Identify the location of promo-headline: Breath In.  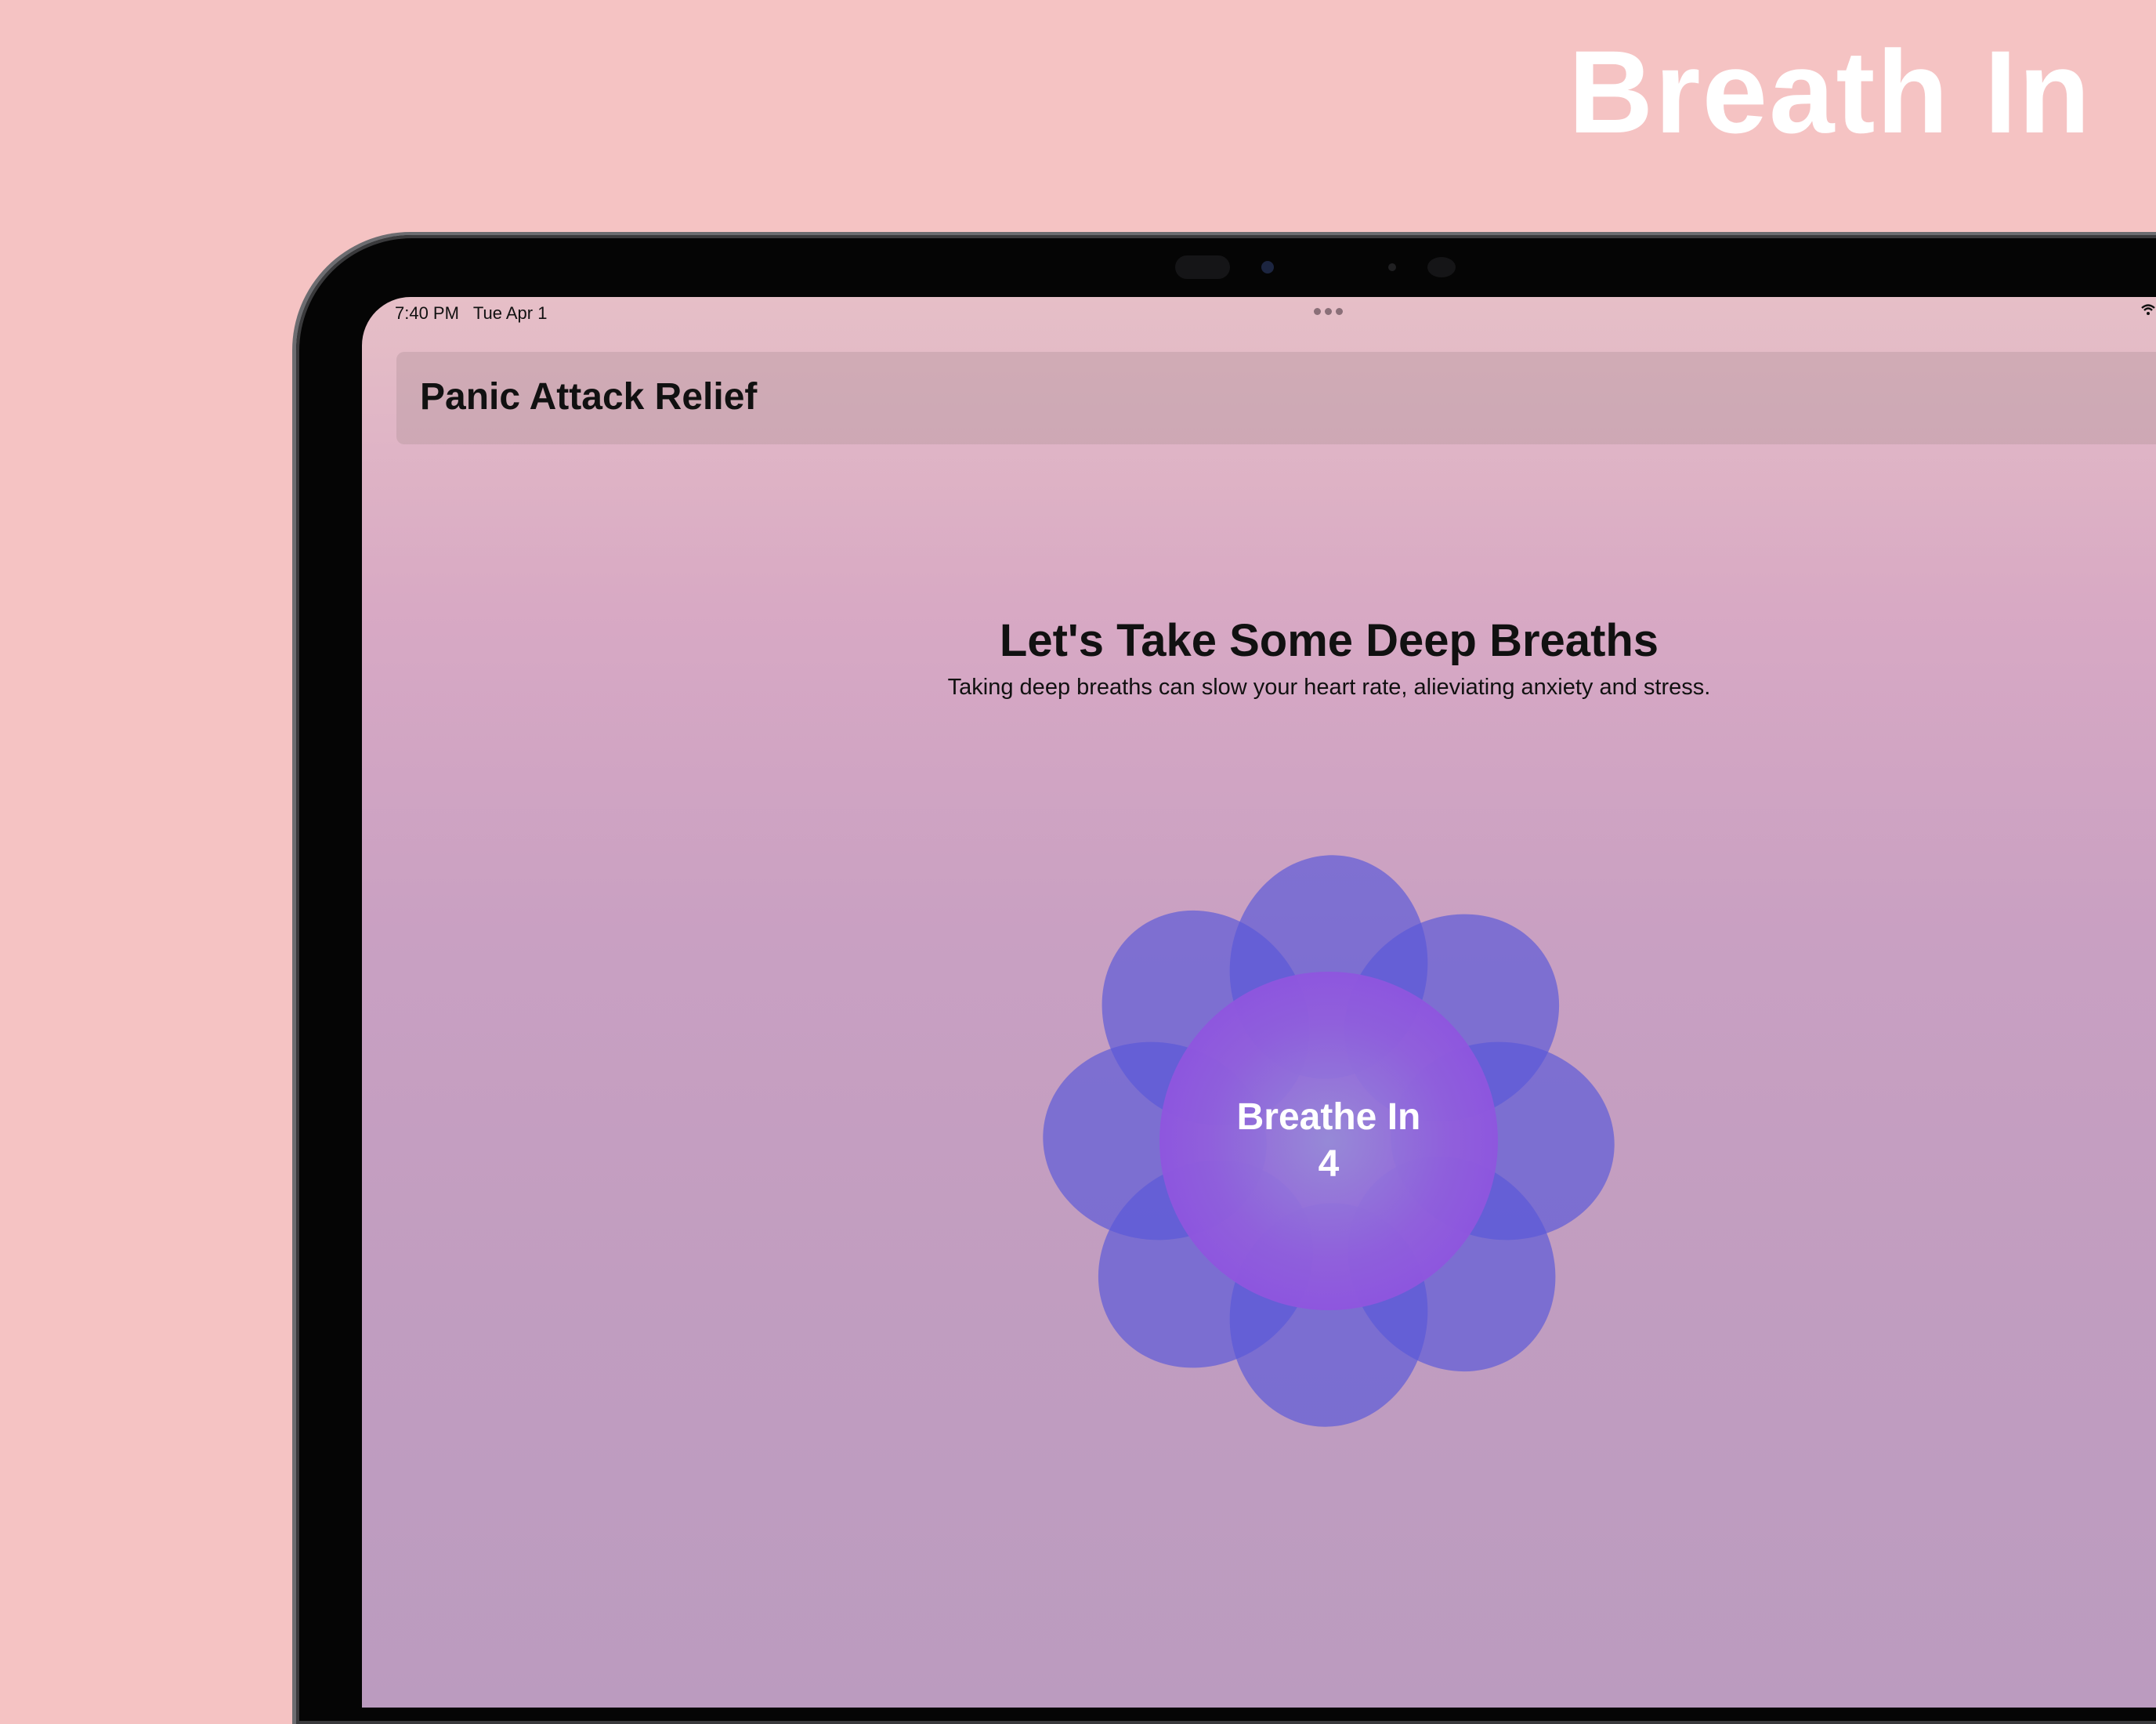
(1830, 92).